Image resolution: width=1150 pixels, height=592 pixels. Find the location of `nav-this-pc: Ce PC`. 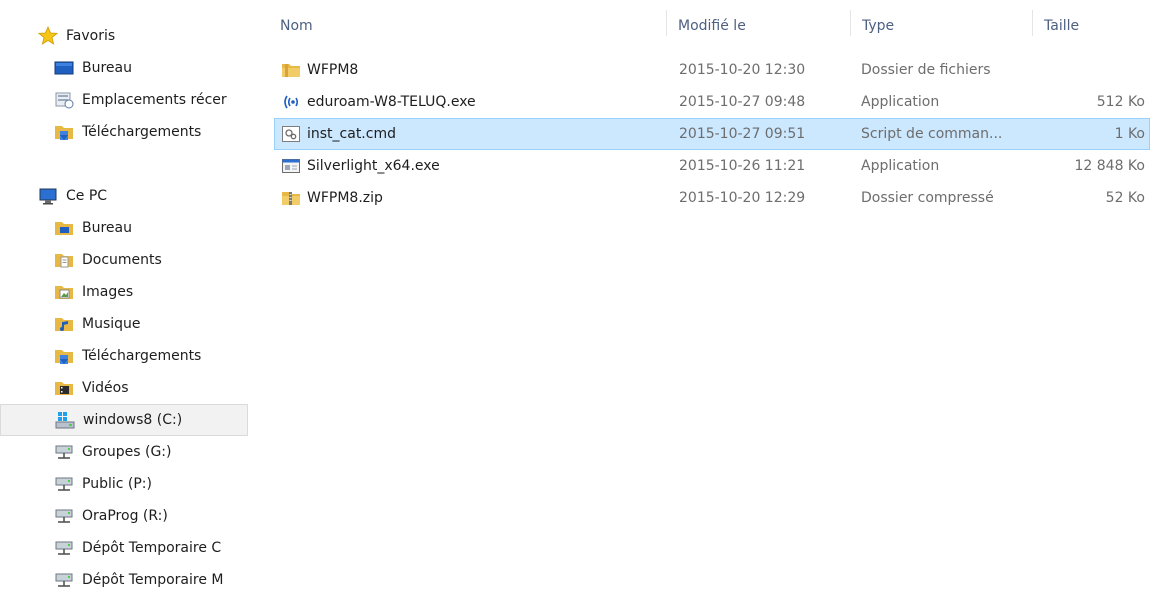

nav-this-pc: Ce PC is located at coordinates (124, 196).